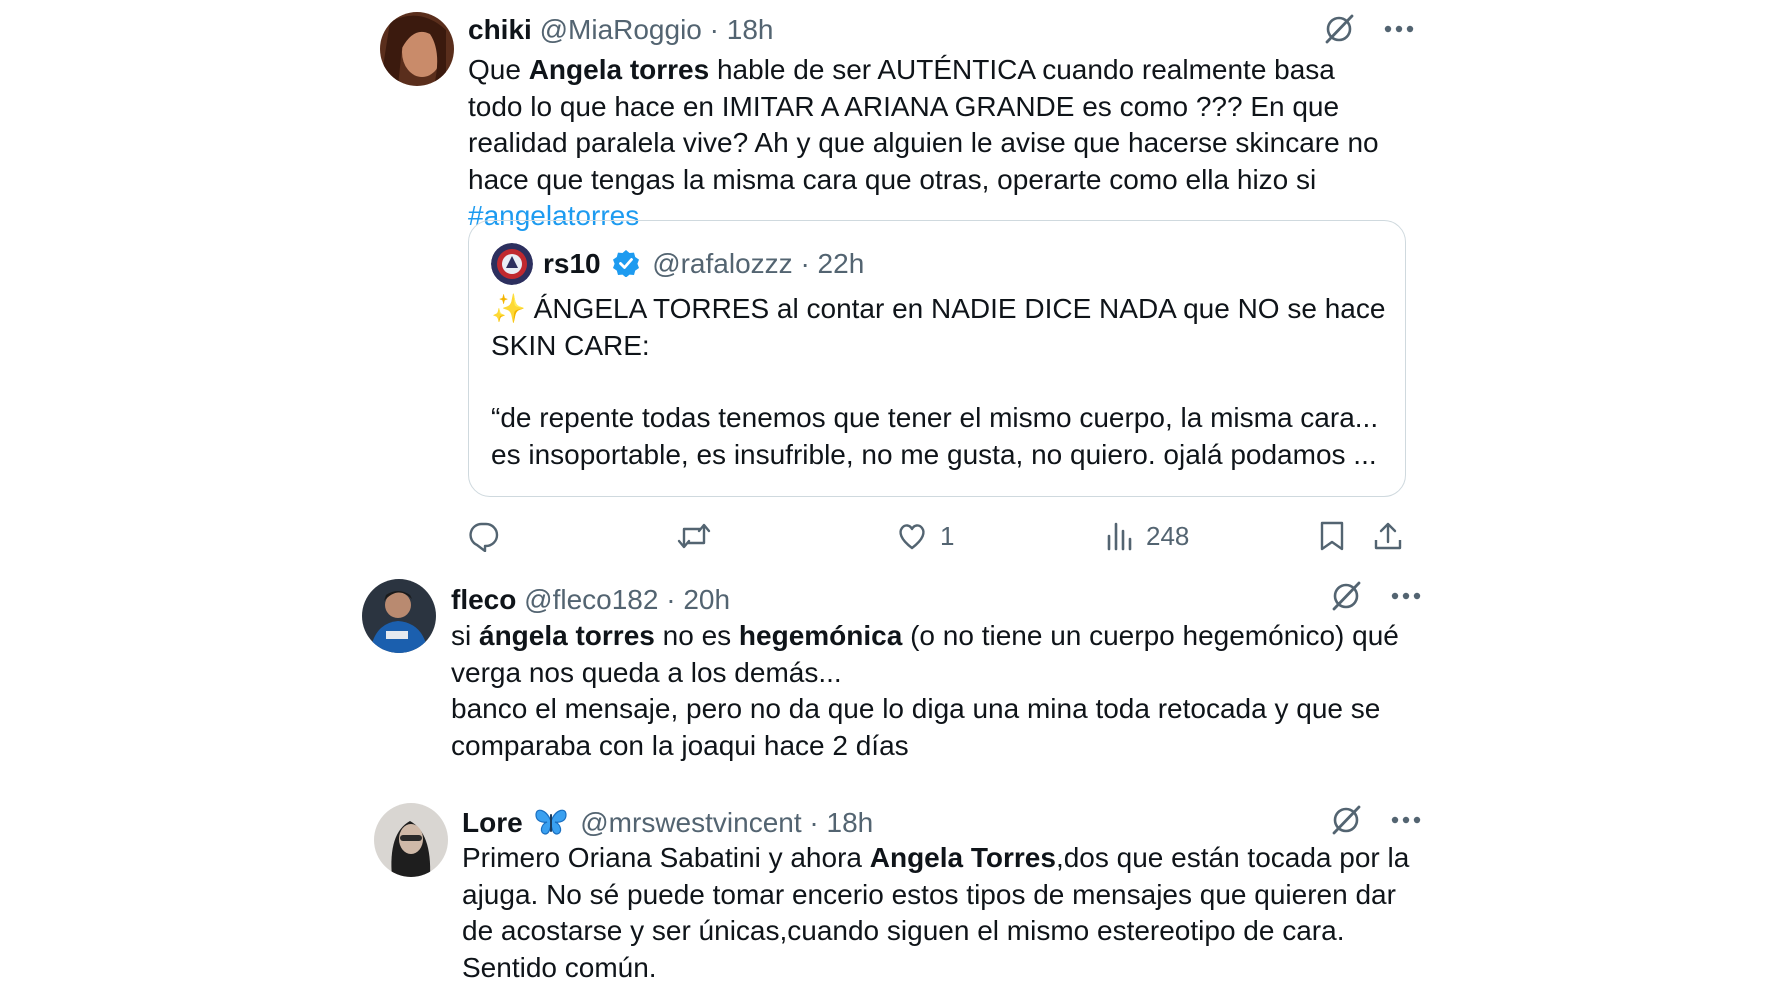 This screenshot has width=1777, height=1000. What do you see at coordinates (567, 635) in the screenshot?
I see `text-bold: ángela torres` at bounding box center [567, 635].